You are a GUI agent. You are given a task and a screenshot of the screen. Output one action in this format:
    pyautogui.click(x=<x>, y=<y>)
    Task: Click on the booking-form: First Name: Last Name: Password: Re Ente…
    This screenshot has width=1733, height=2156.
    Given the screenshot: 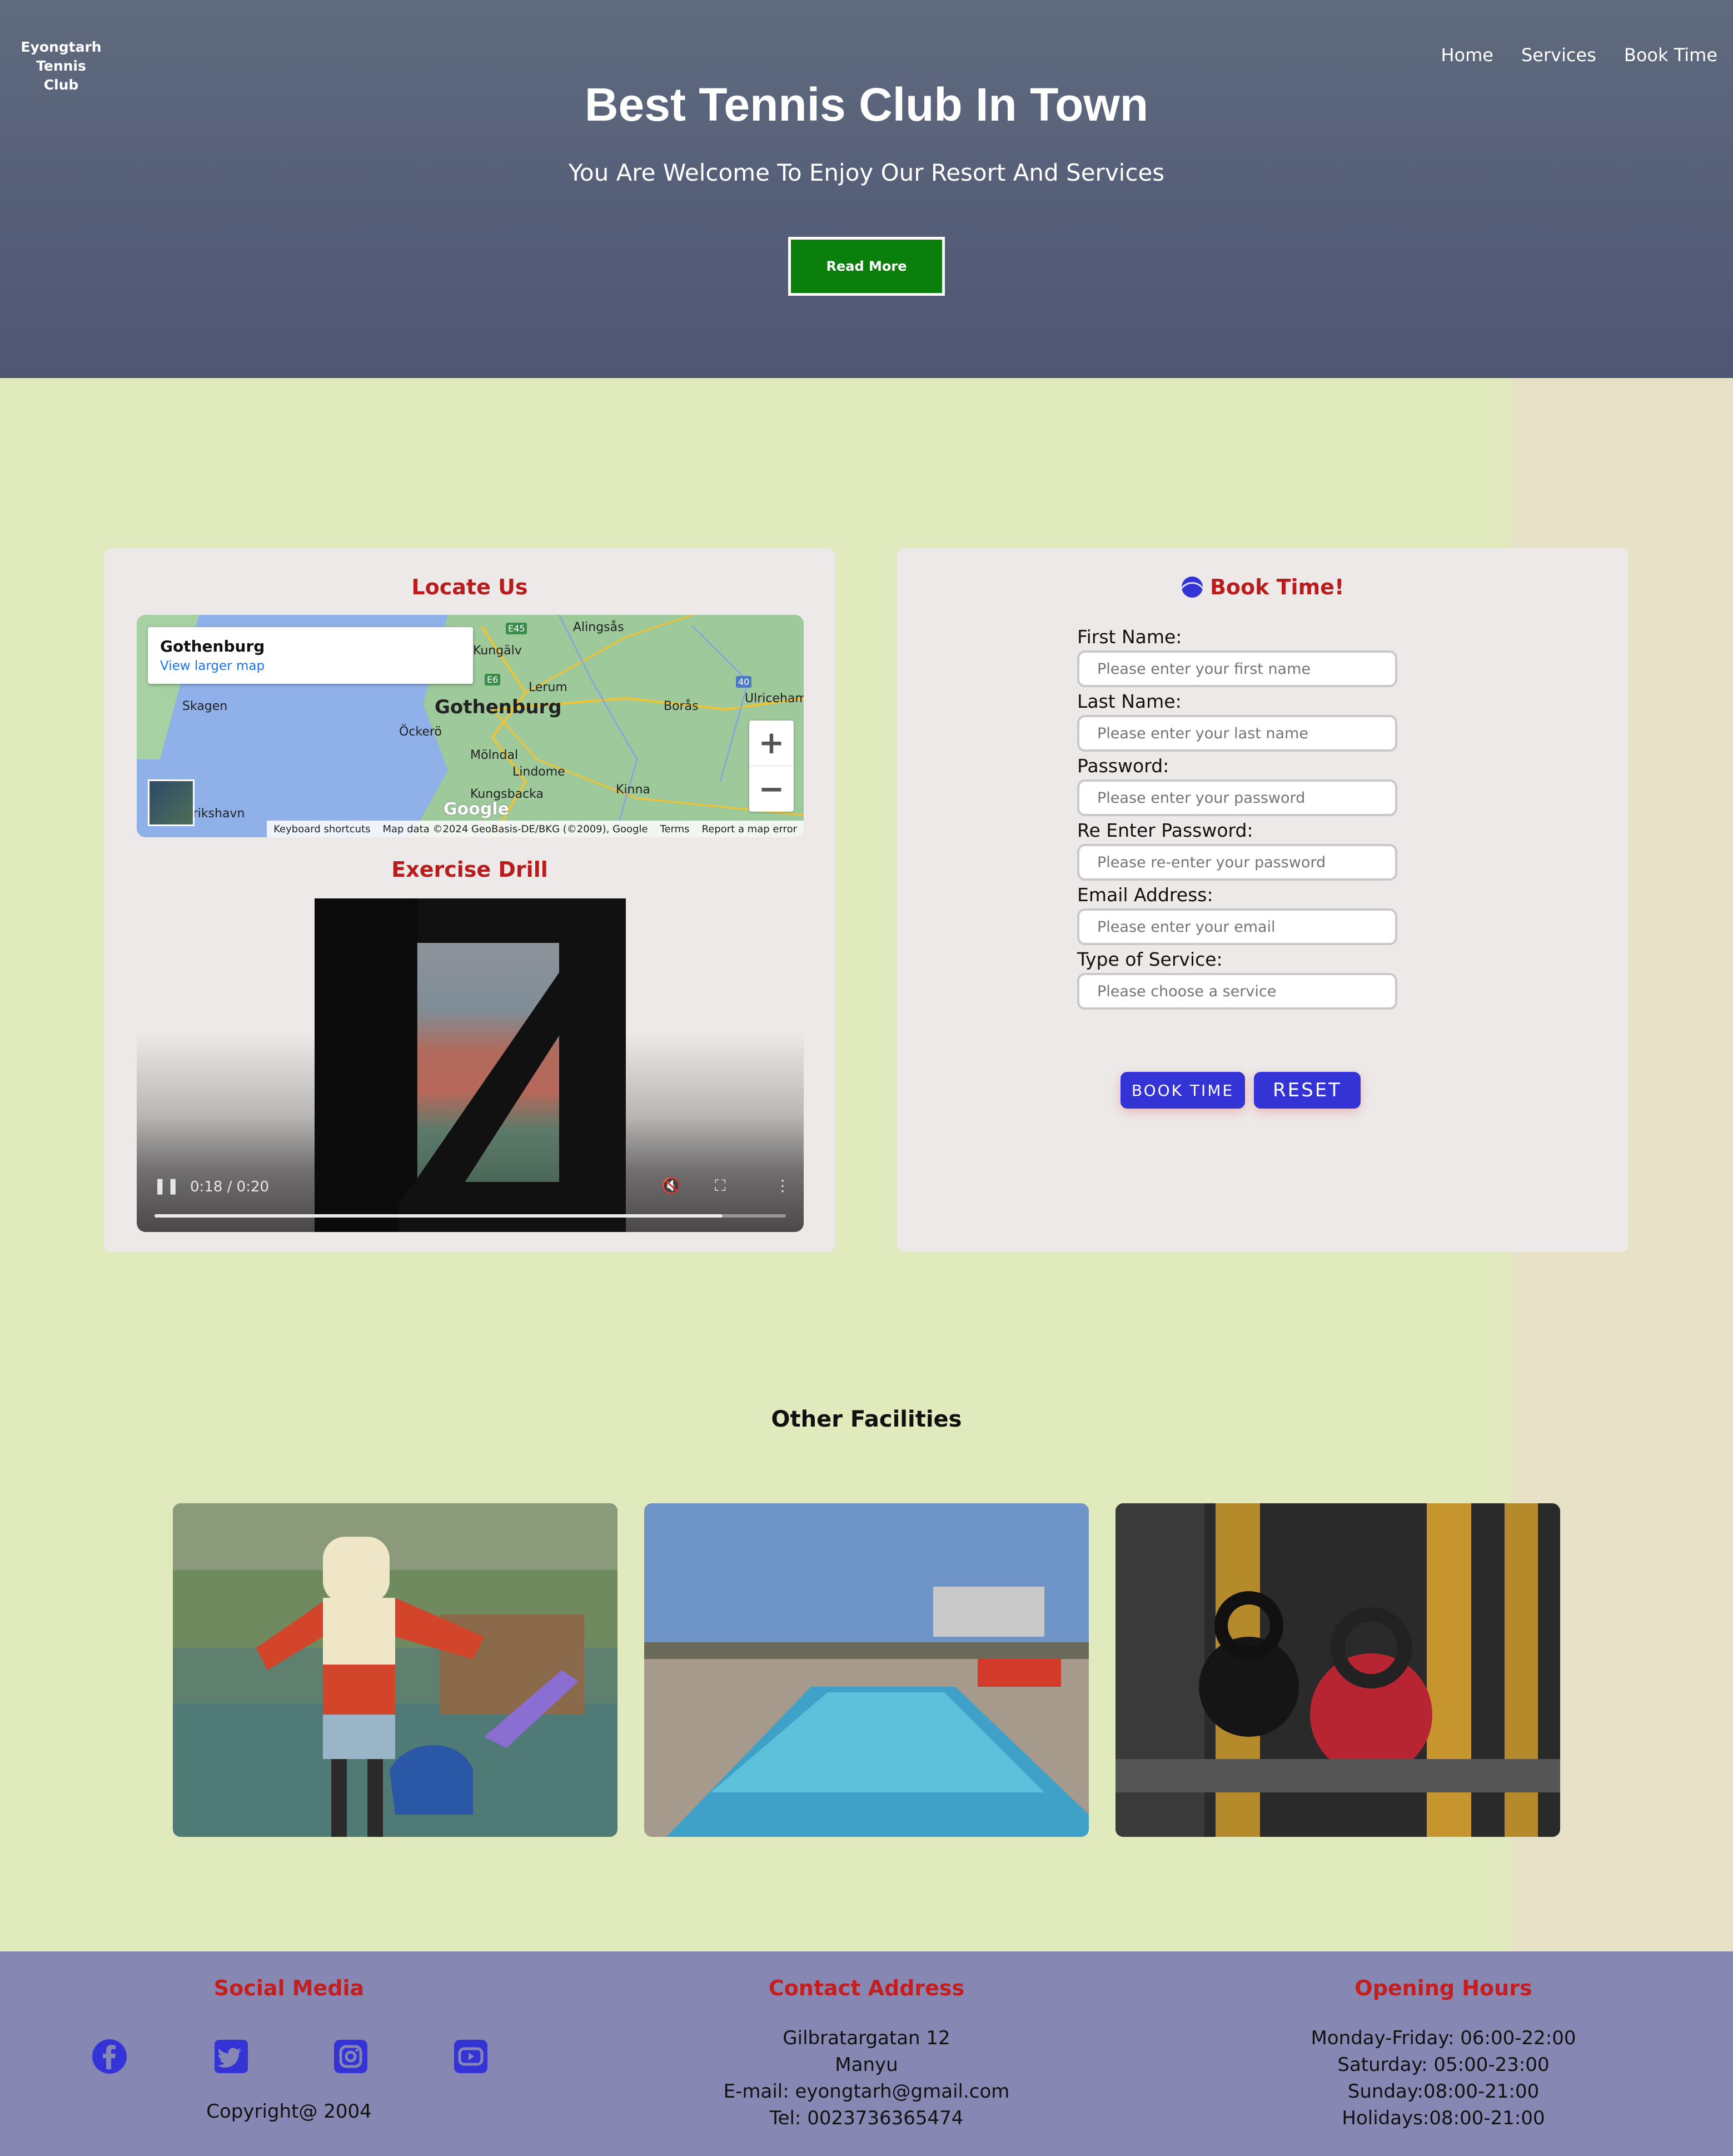 What is the action you would take?
    pyautogui.click(x=1238, y=819)
    